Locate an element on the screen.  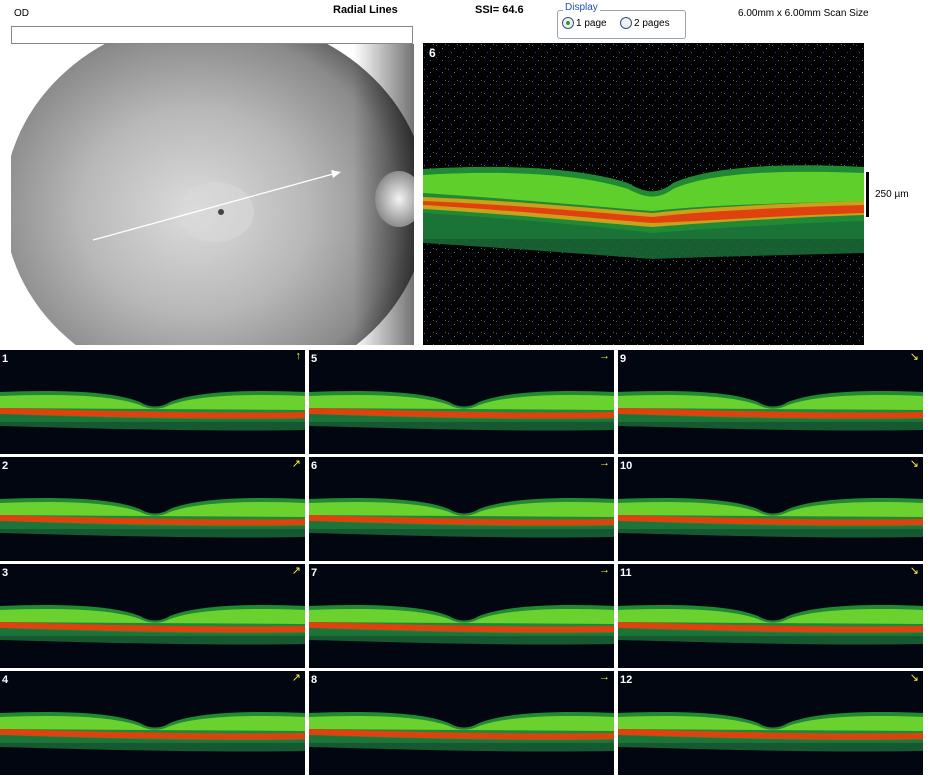
scan-number: 5 is located at coordinates (314, 359).